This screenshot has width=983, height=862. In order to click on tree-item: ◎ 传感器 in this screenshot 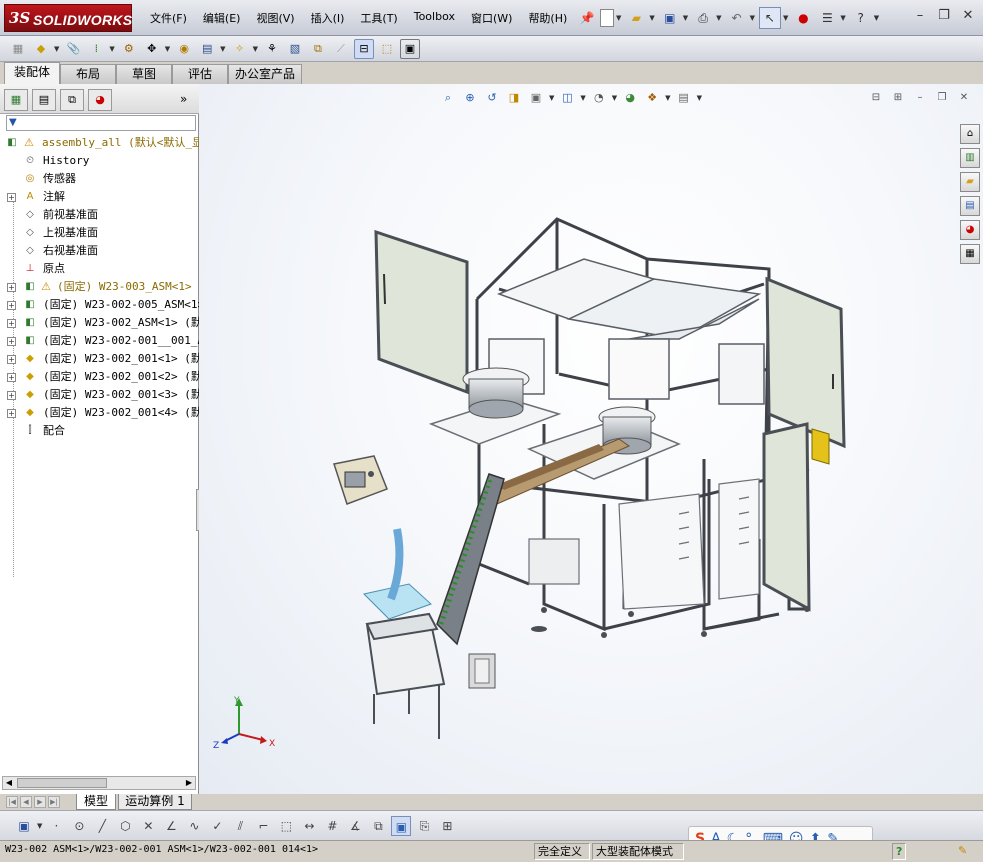, I will do `click(99, 179)`.